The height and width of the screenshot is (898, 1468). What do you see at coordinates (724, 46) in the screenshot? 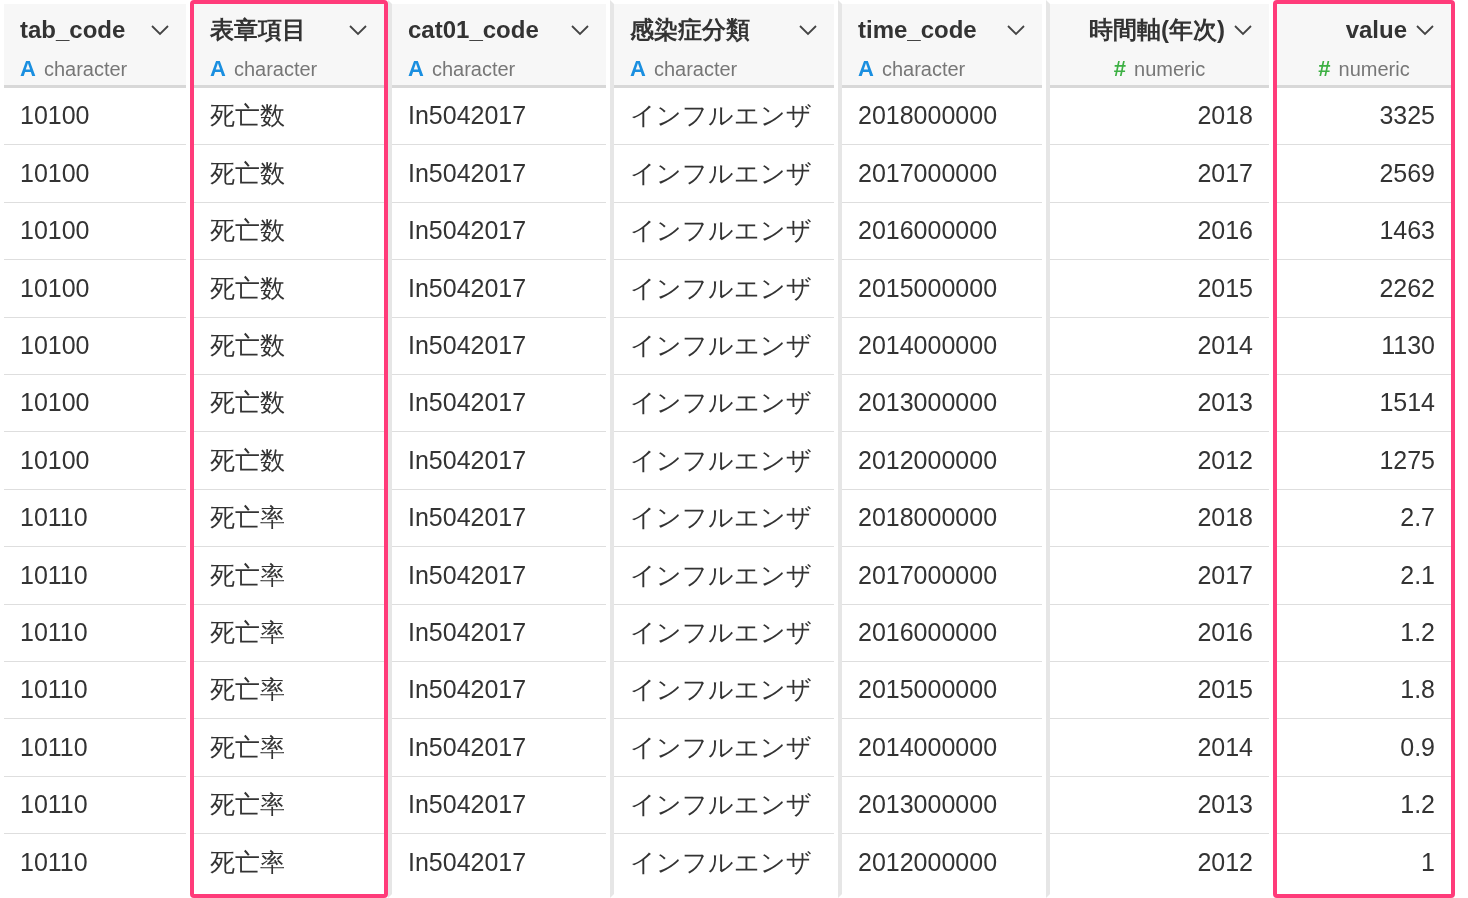
I see `column-header: 感染症分類 A character` at bounding box center [724, 46].